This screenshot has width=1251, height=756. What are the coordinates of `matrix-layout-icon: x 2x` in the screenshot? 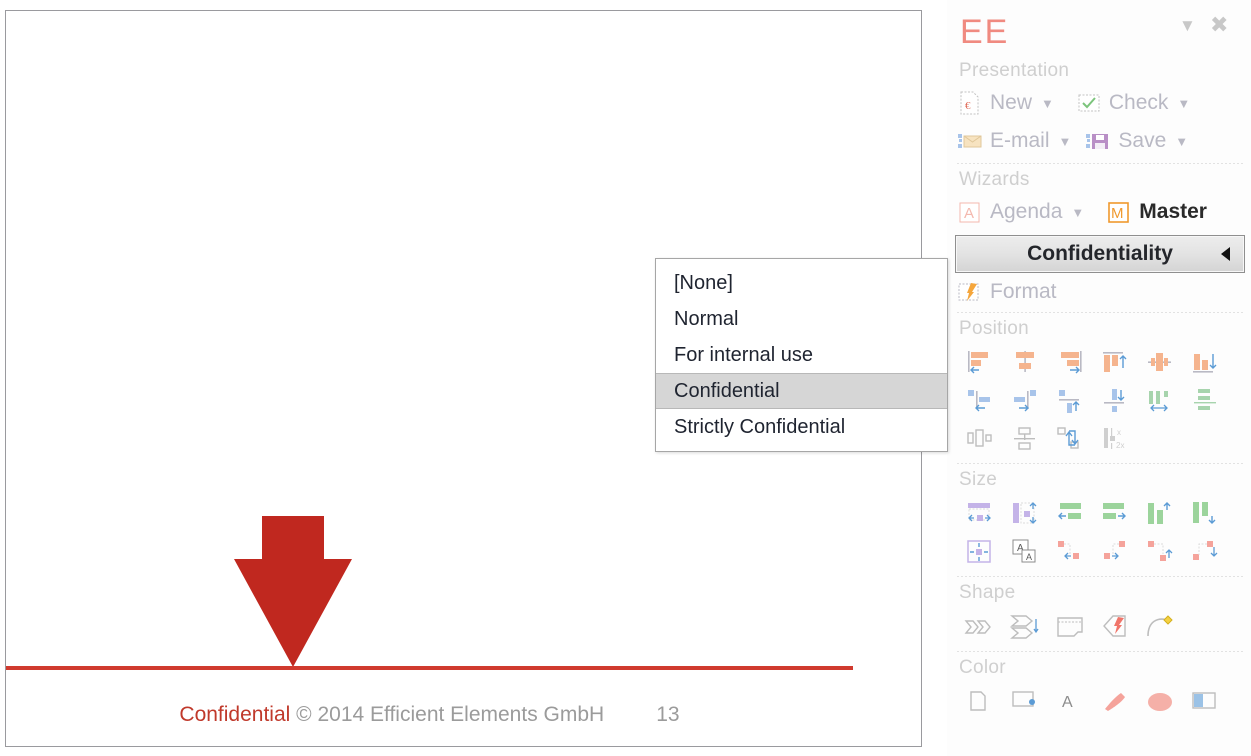 It's located at (1114, 439).